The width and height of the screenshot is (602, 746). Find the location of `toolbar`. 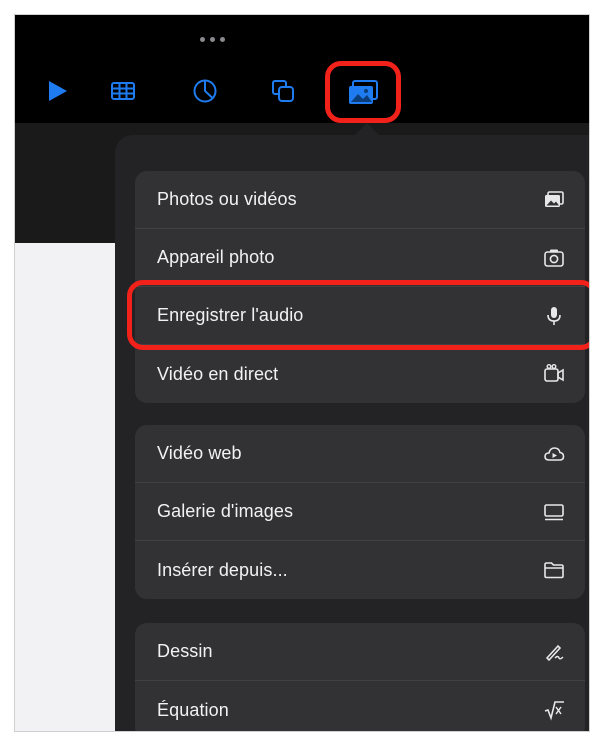

toolbar is located at coordinates (302, 69).